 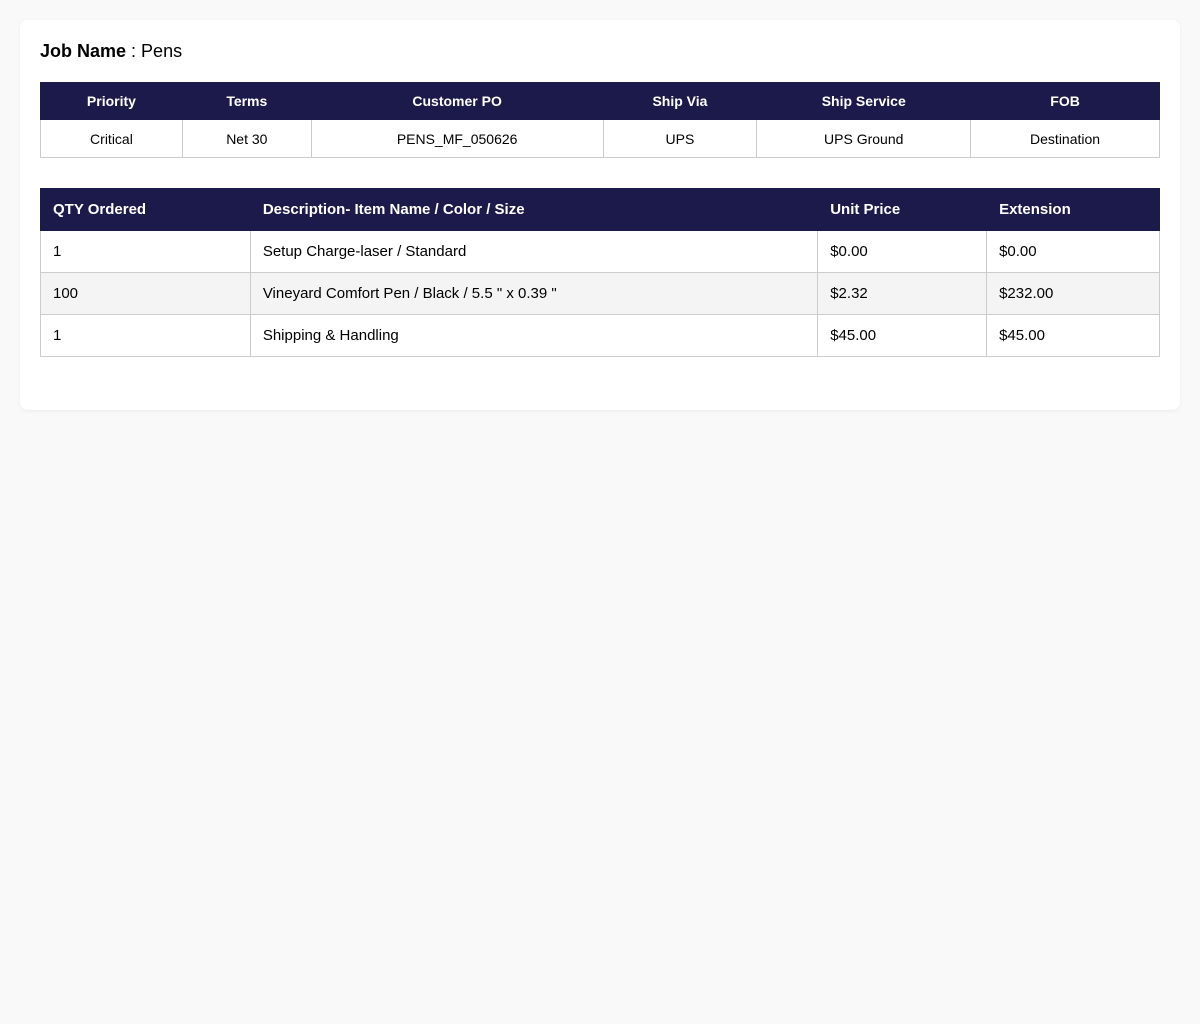 I want to click on header-terms: Terms, so click(x=246, y=101).